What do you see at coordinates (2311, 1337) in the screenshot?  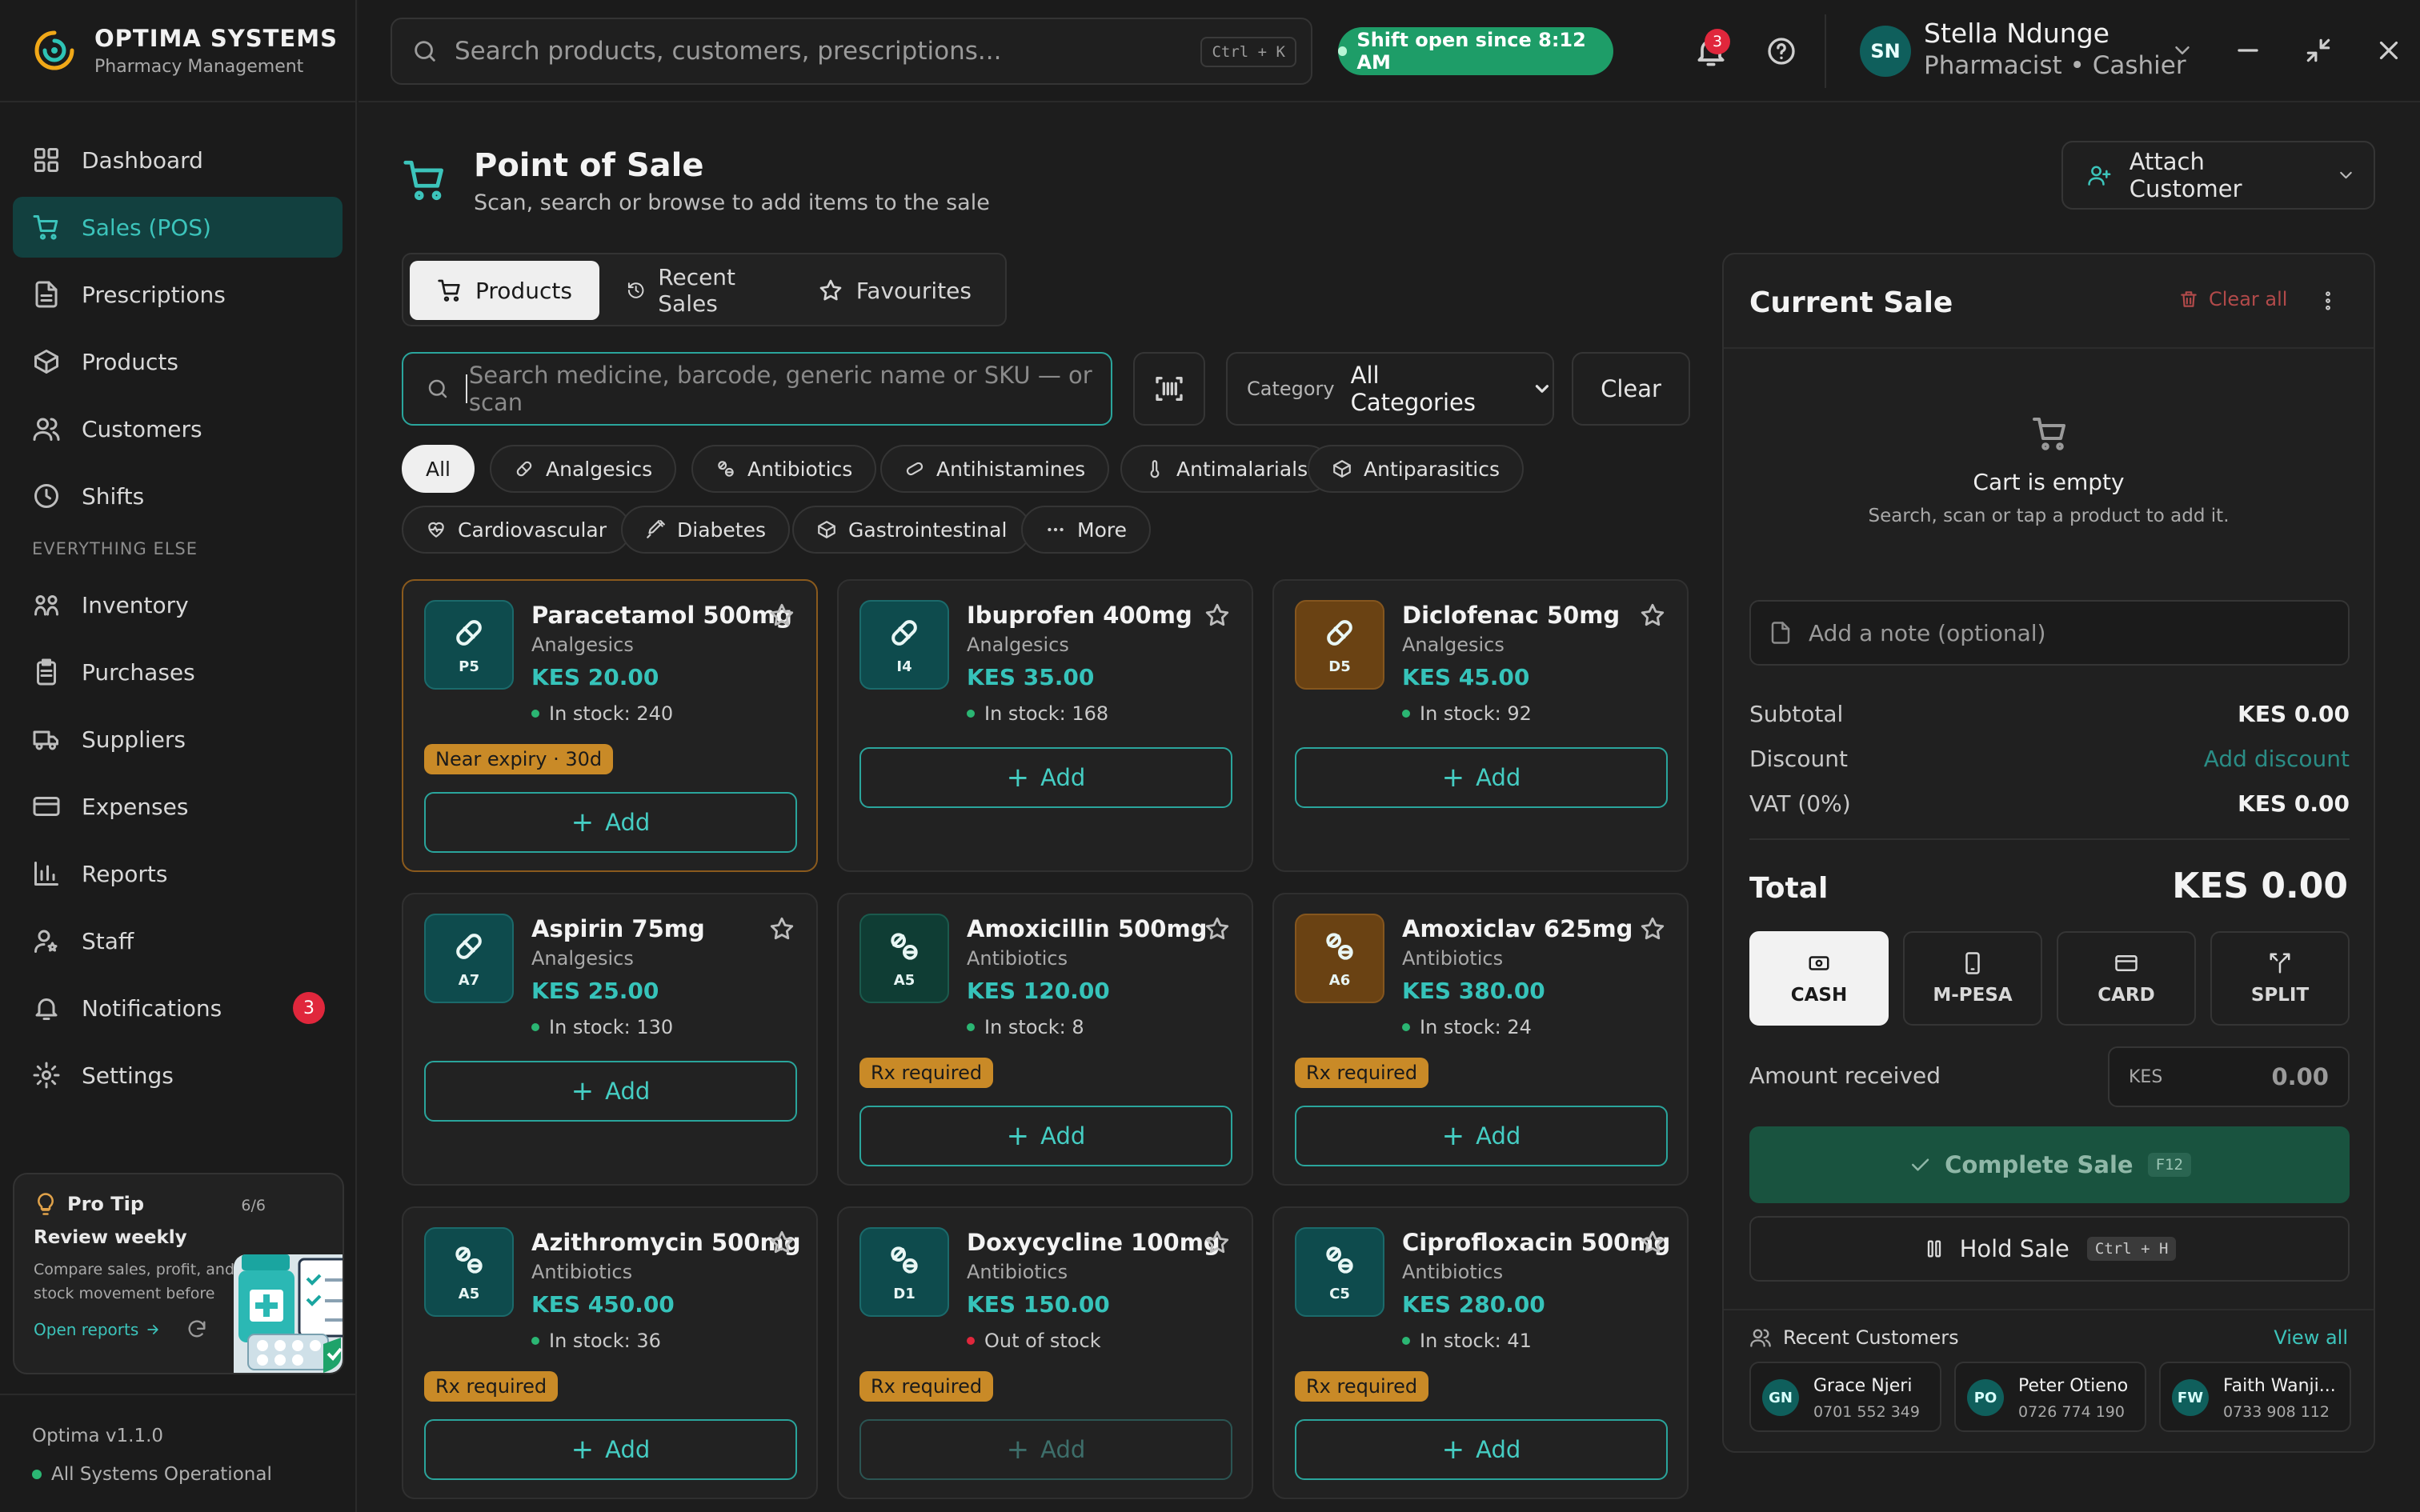 I see `view-all-customers-link: View all` at bounding box center [2311, 1337].